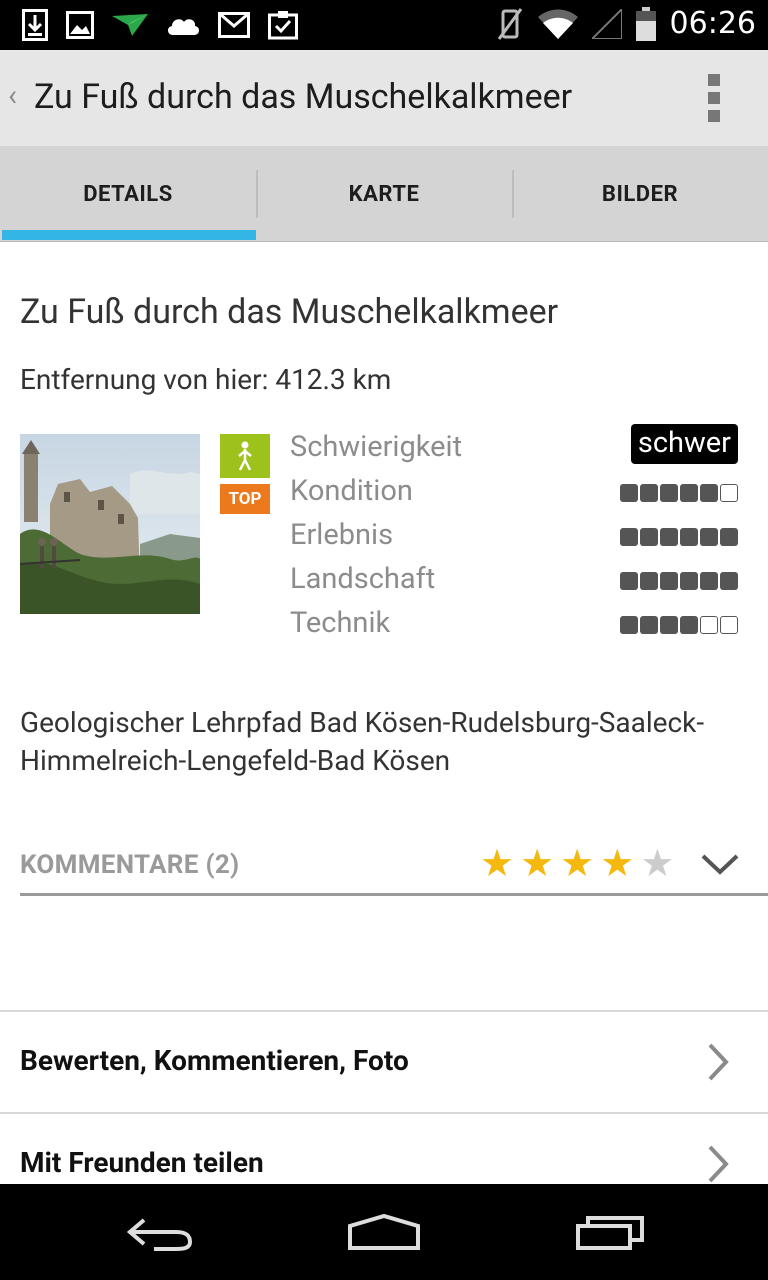 Image resolution: width=768 pixels, height=1280 pixels. I want to click on list-item-label: Mit Freunden teilen, so click(142, 1162).